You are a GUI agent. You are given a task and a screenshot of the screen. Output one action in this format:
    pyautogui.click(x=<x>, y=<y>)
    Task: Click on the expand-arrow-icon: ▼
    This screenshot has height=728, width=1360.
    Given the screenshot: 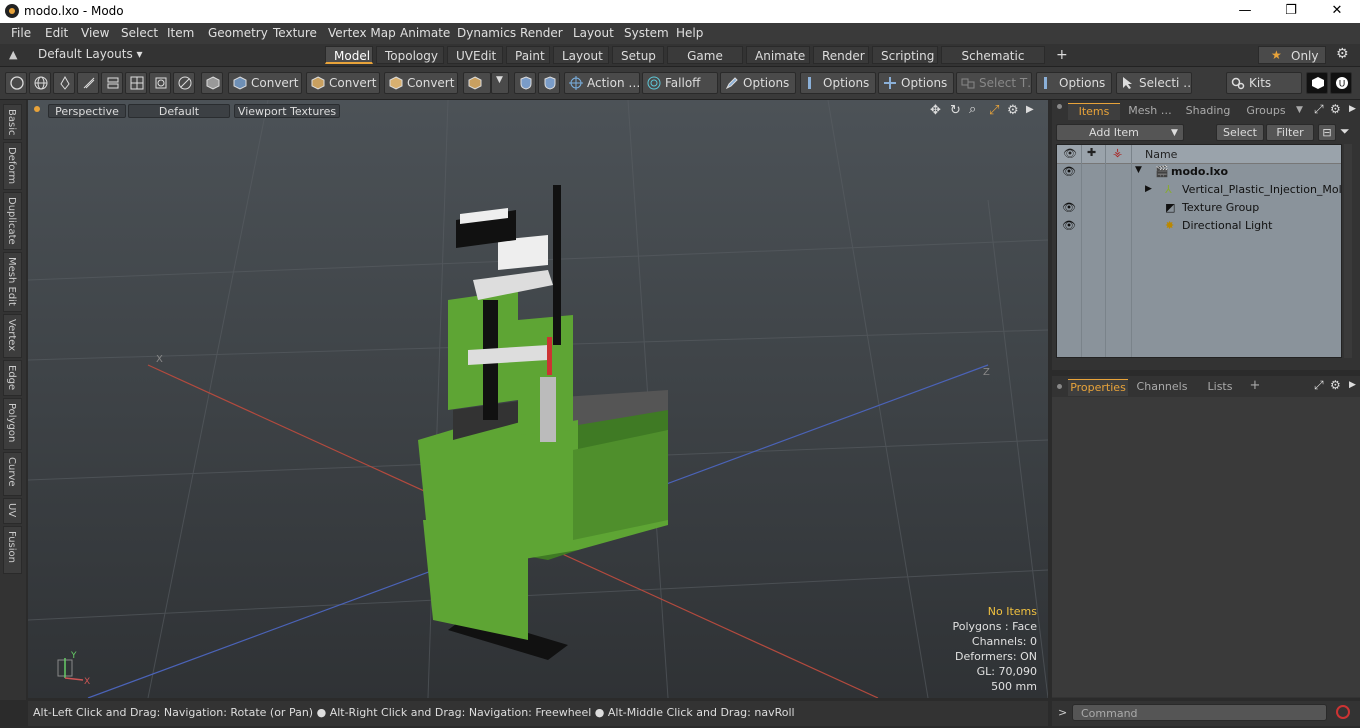 What is the action you would take?
    pyautogui.click(x=1138, y=170)
    